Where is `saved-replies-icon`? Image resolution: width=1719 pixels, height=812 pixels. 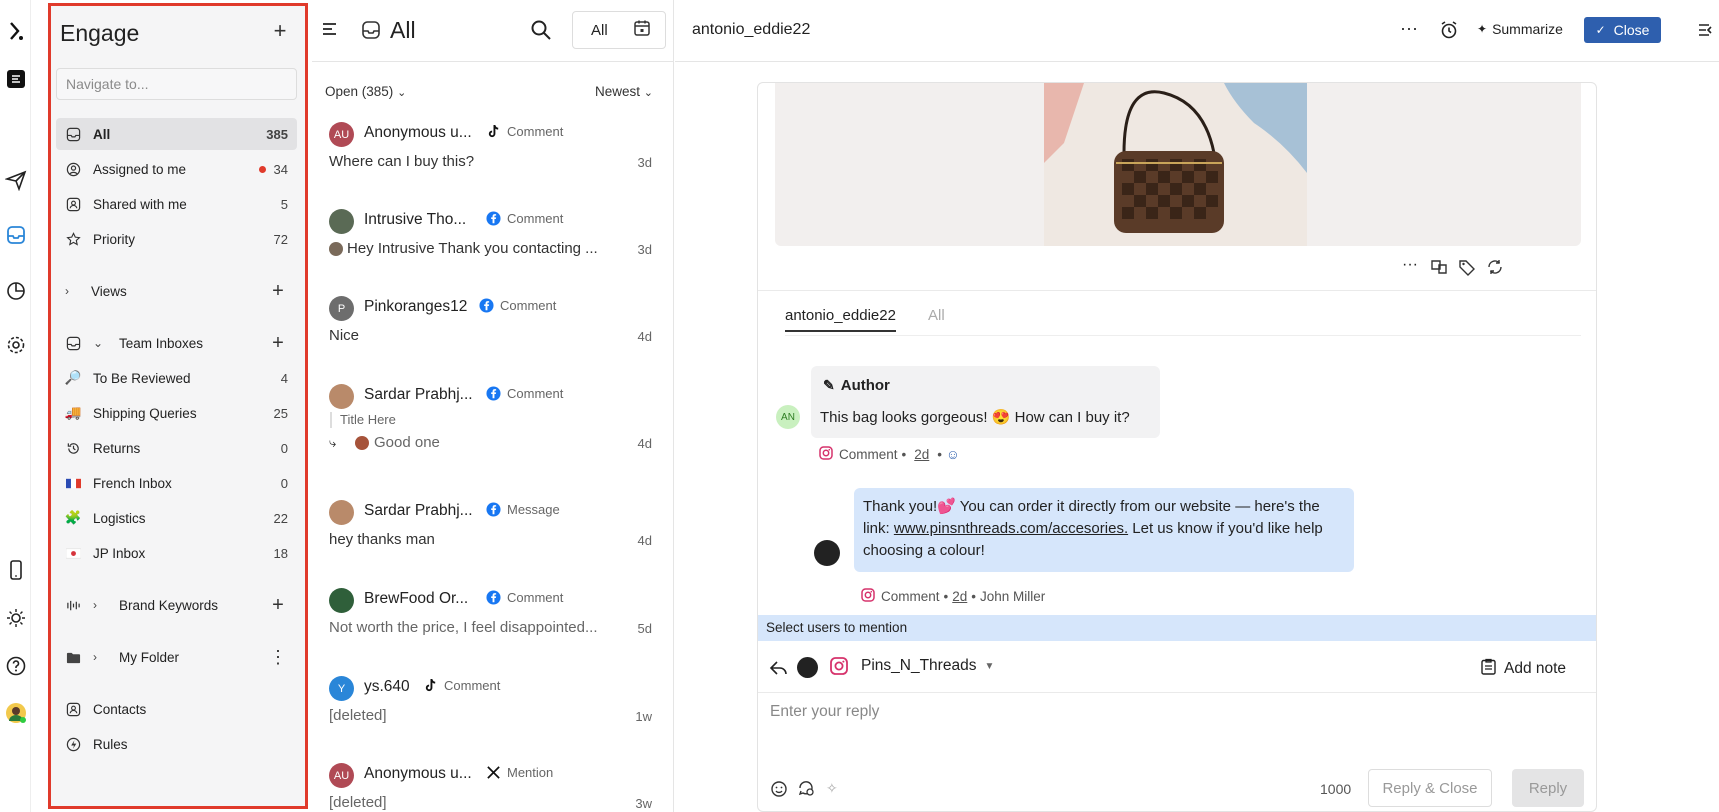 saved-replies-icon is located at coordinates (807, 789).